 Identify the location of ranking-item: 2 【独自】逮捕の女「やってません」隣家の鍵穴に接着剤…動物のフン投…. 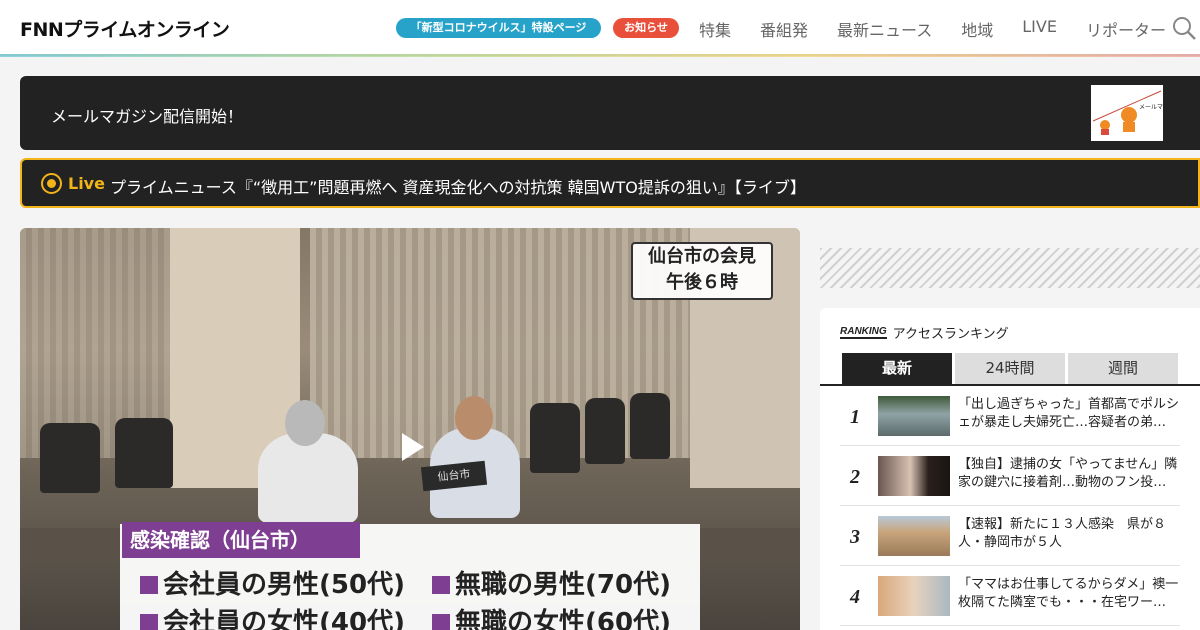
(1010, 476).